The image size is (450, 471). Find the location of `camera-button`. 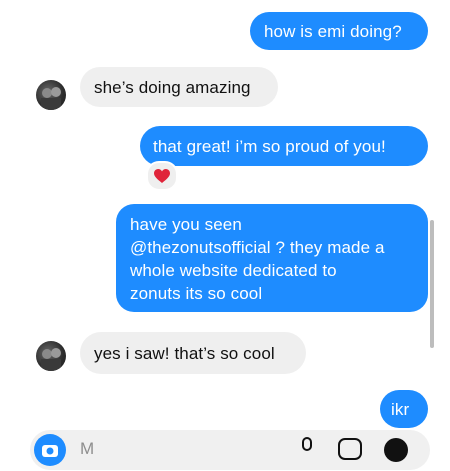

camera-button is located at coordinates (50, 450).